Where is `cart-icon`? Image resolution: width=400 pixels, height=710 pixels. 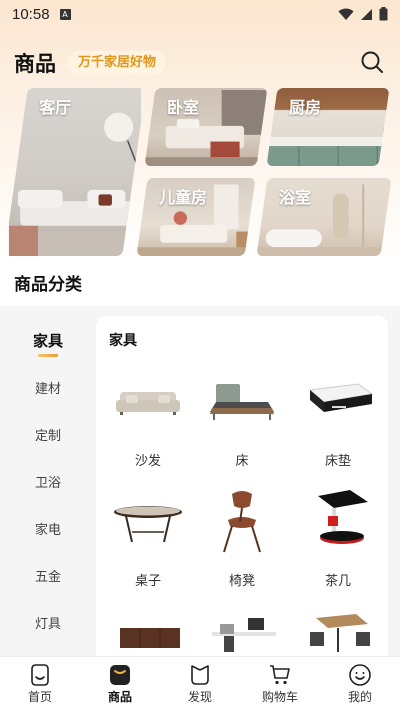 cart-icon is located at coordinates (280, 675).